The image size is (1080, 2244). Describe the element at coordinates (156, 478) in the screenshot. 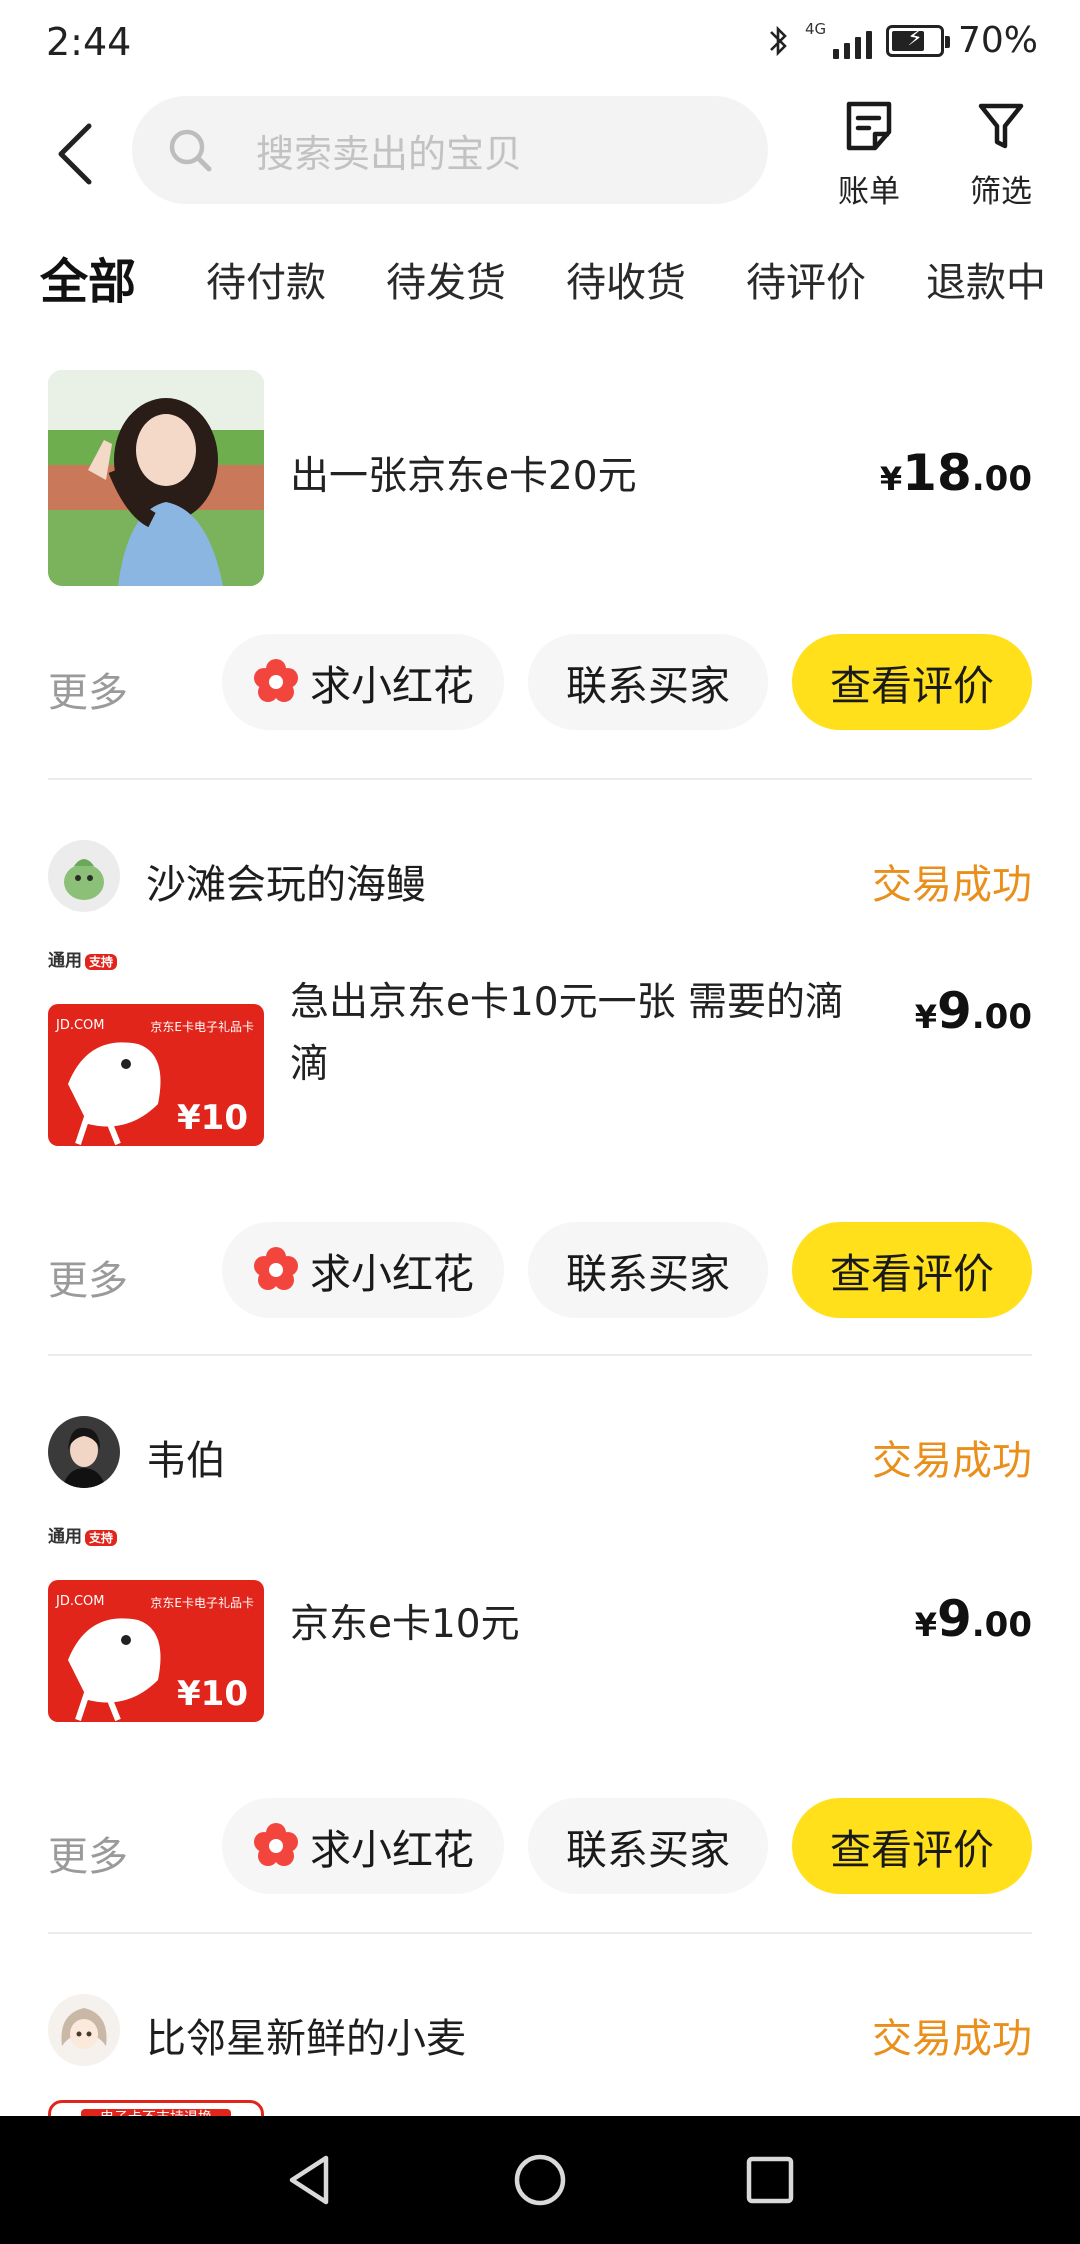

I see `product-photo` at that location.